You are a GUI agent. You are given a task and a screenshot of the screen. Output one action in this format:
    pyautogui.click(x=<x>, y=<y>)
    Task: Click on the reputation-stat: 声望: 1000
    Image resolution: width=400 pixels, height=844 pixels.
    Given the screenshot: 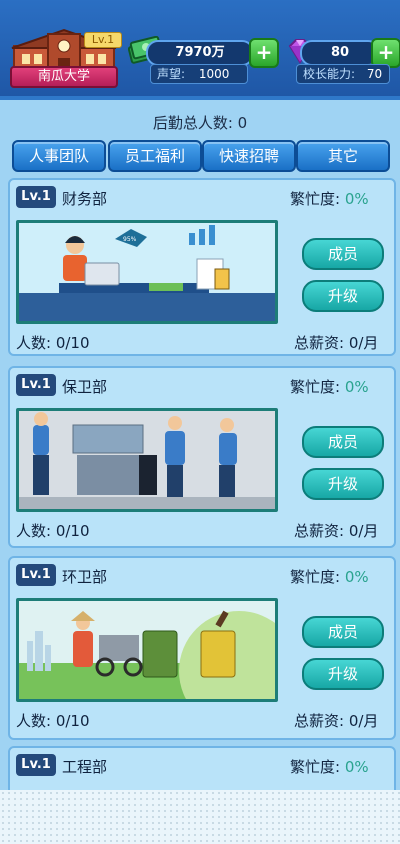 What is the action you would take?
    pyautogui.click(x=199, y=74)
    